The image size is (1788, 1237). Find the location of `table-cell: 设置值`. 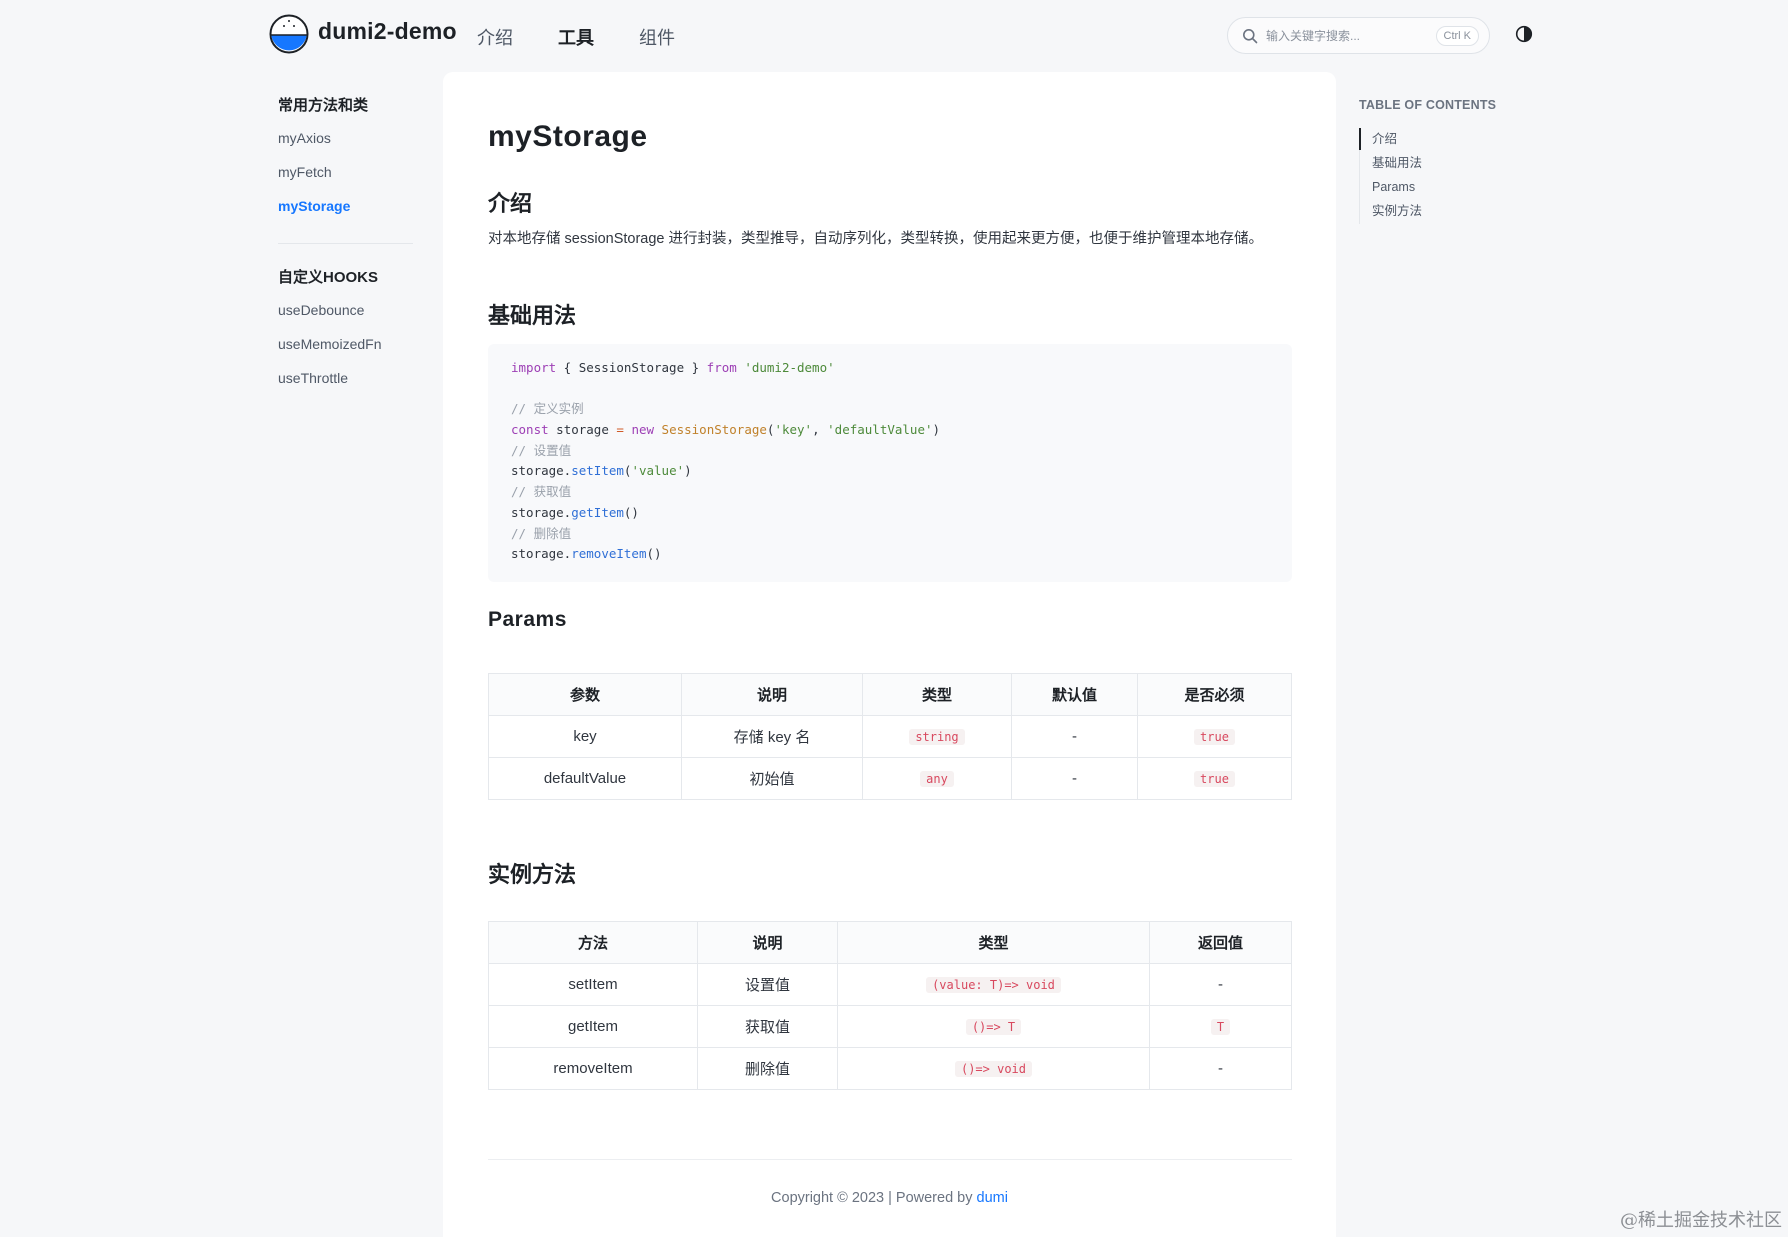

table-cell: 设置值 is located at coordinates (767, 984).